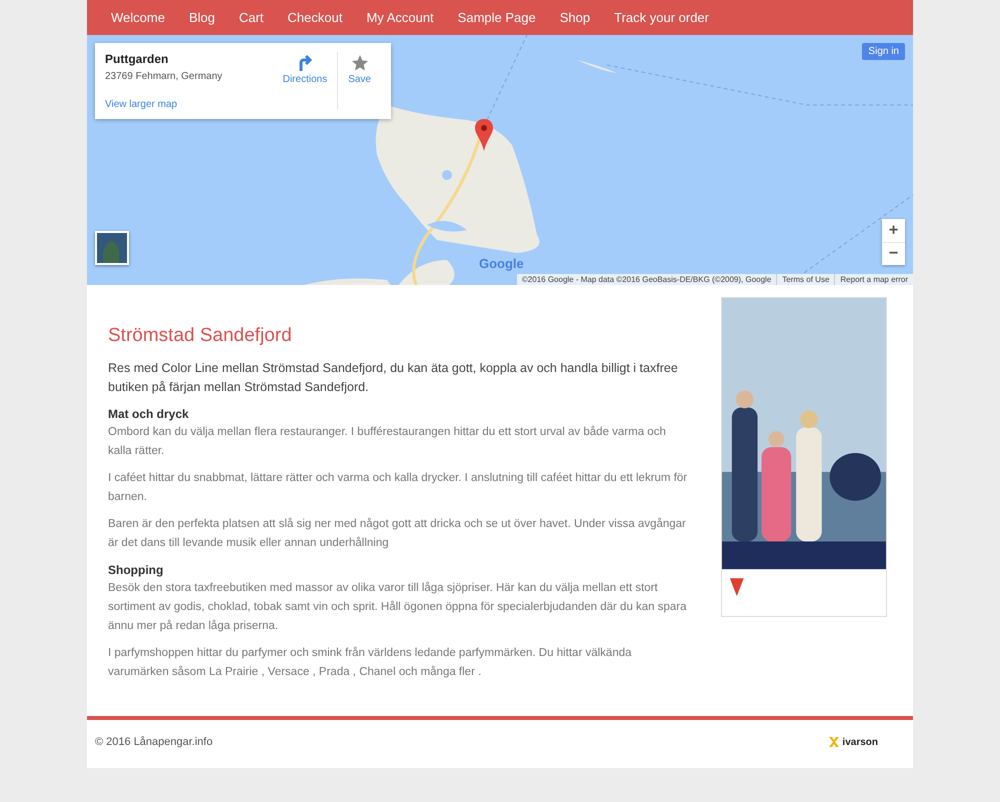 The image size is (1000, 802). I want to click on satellite-view-button, so click(112, 248).